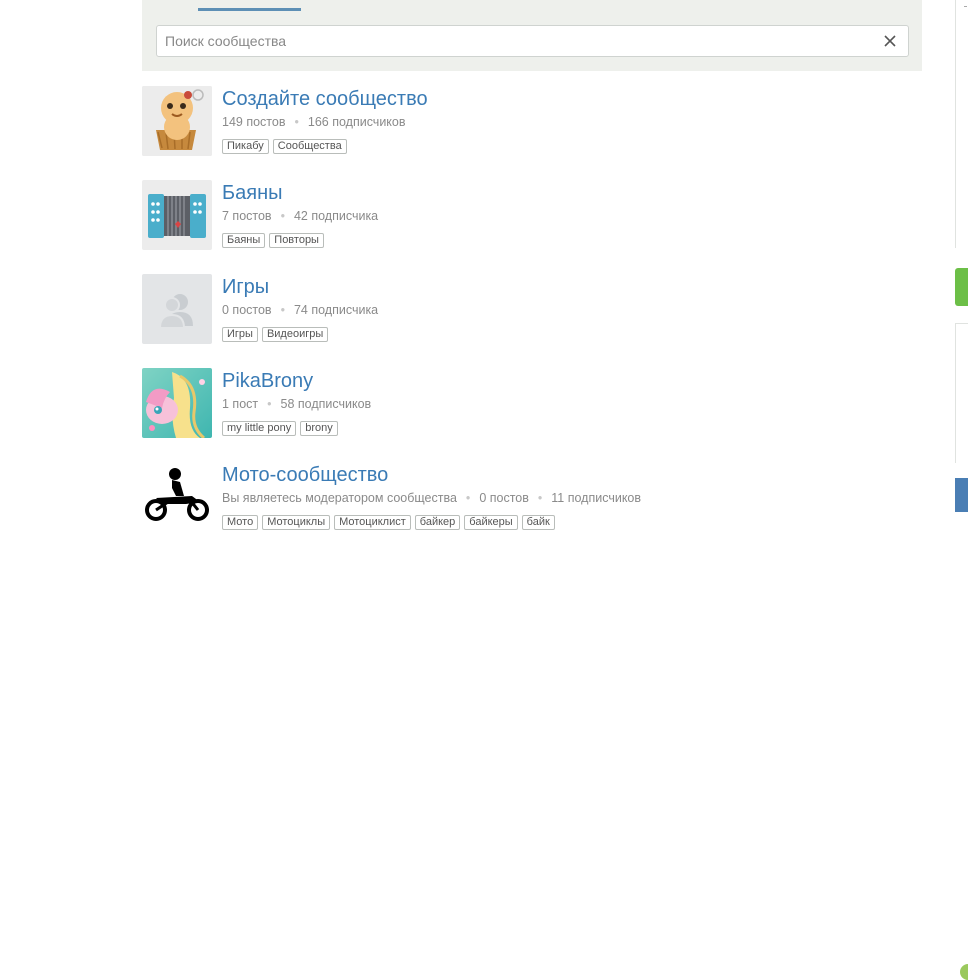  What do you see at coordinates (249, 9) in the screenshot?
I see `active-tab-indicator` at bounding box center [249, 9].